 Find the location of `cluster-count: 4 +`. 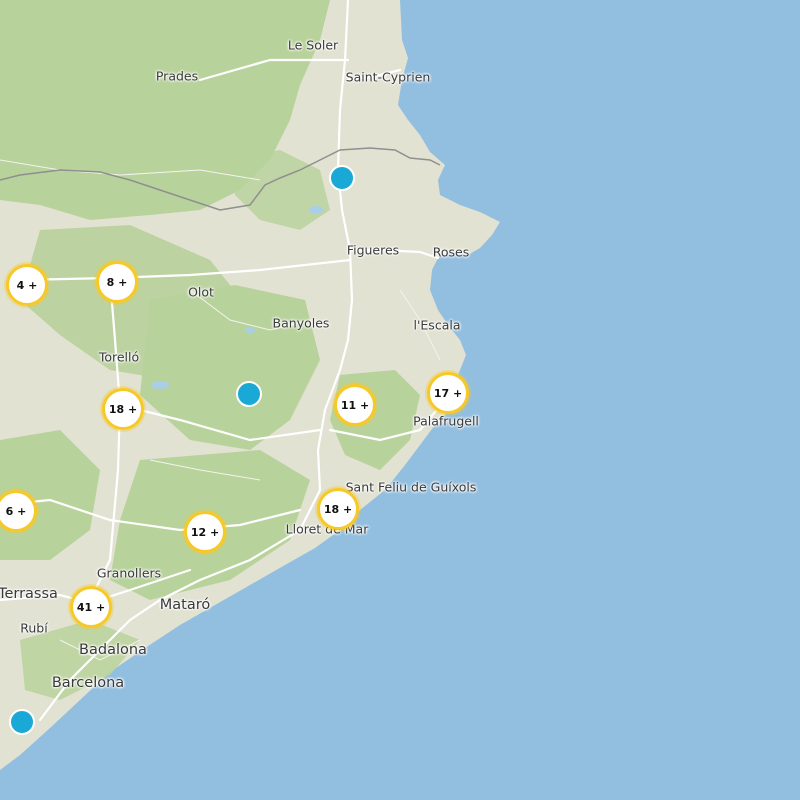

cluster-count: 4 + is located at coordinates (27, 285).